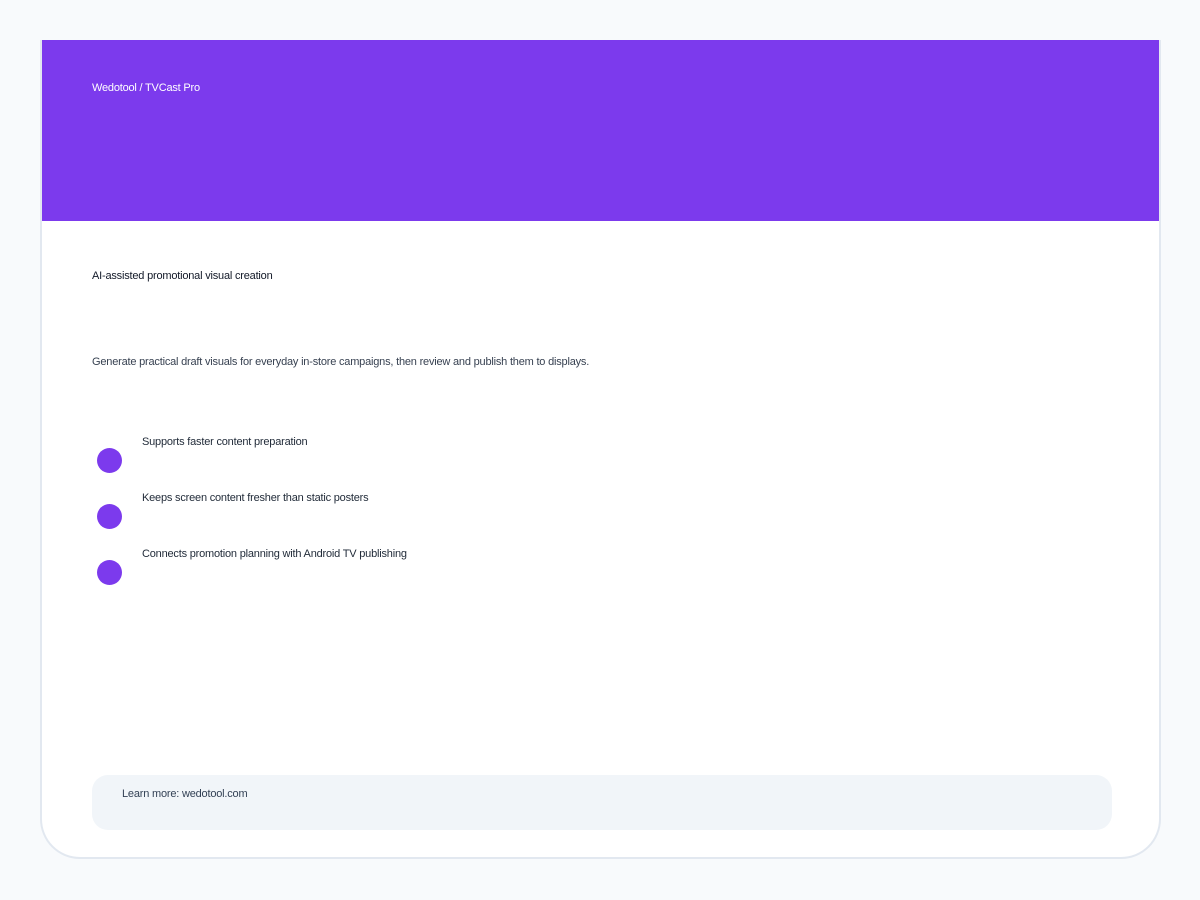 This screenshot has width=1200, height=900. Describe the element at coordinates (146, 88) in the screenshot. I see `breadcrumb: Wedotool / TVCast Pro` at that location.